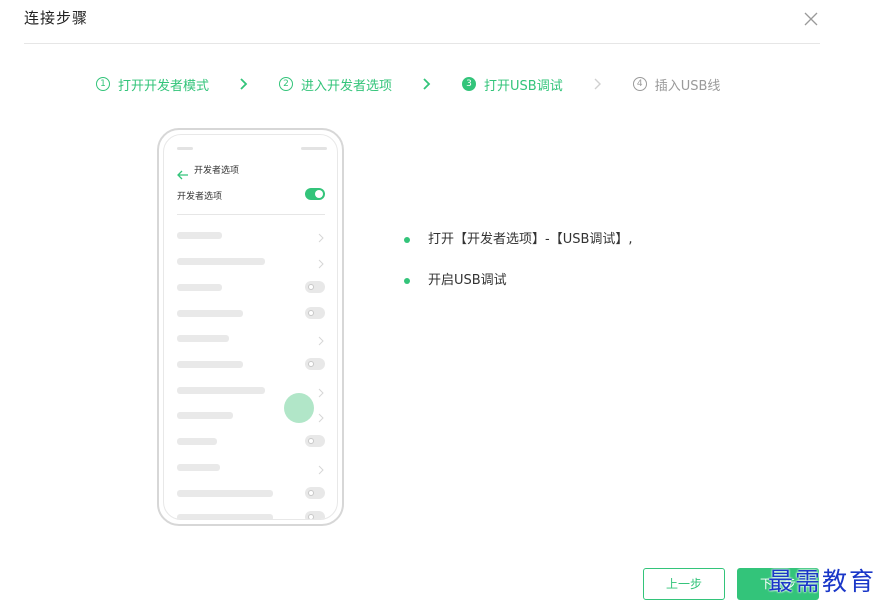 The height and width of the screenshot is (611, 892). Describe the element at coordinates (408, 84) in the screenshot. I see `stepper: 1 打开开发者模式 2 进入开发者选项 3 打开USB调试 4 插入USB线` at that location.